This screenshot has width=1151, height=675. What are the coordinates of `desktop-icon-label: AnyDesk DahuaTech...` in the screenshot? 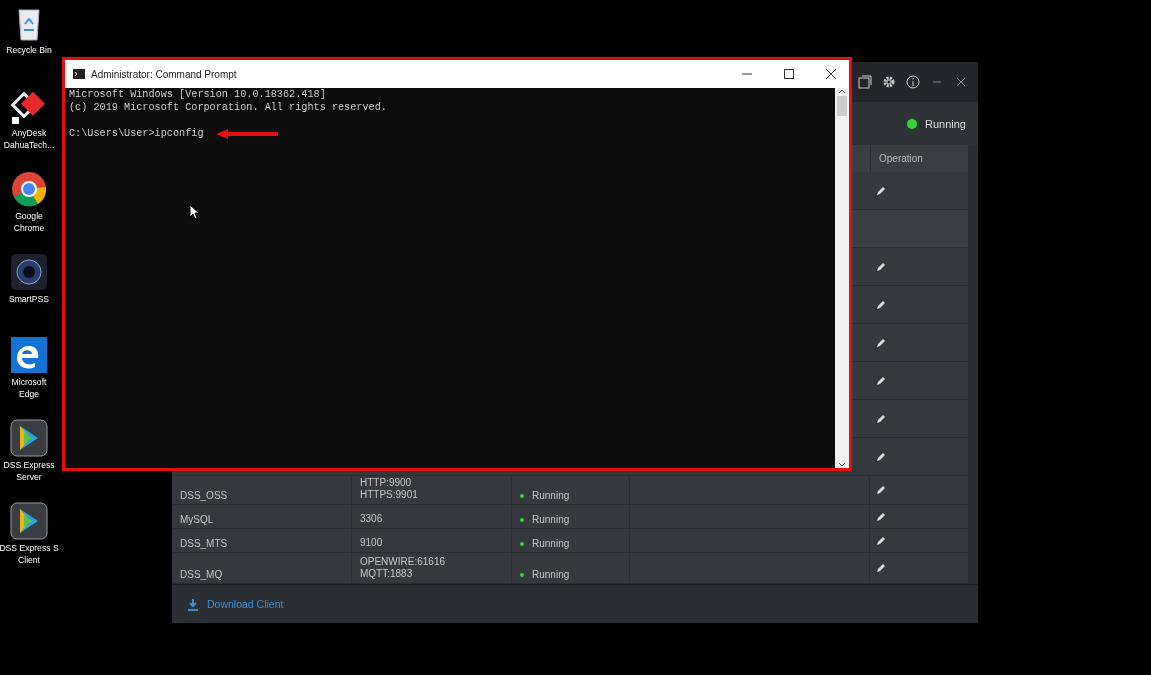 It's located at (29, 139).